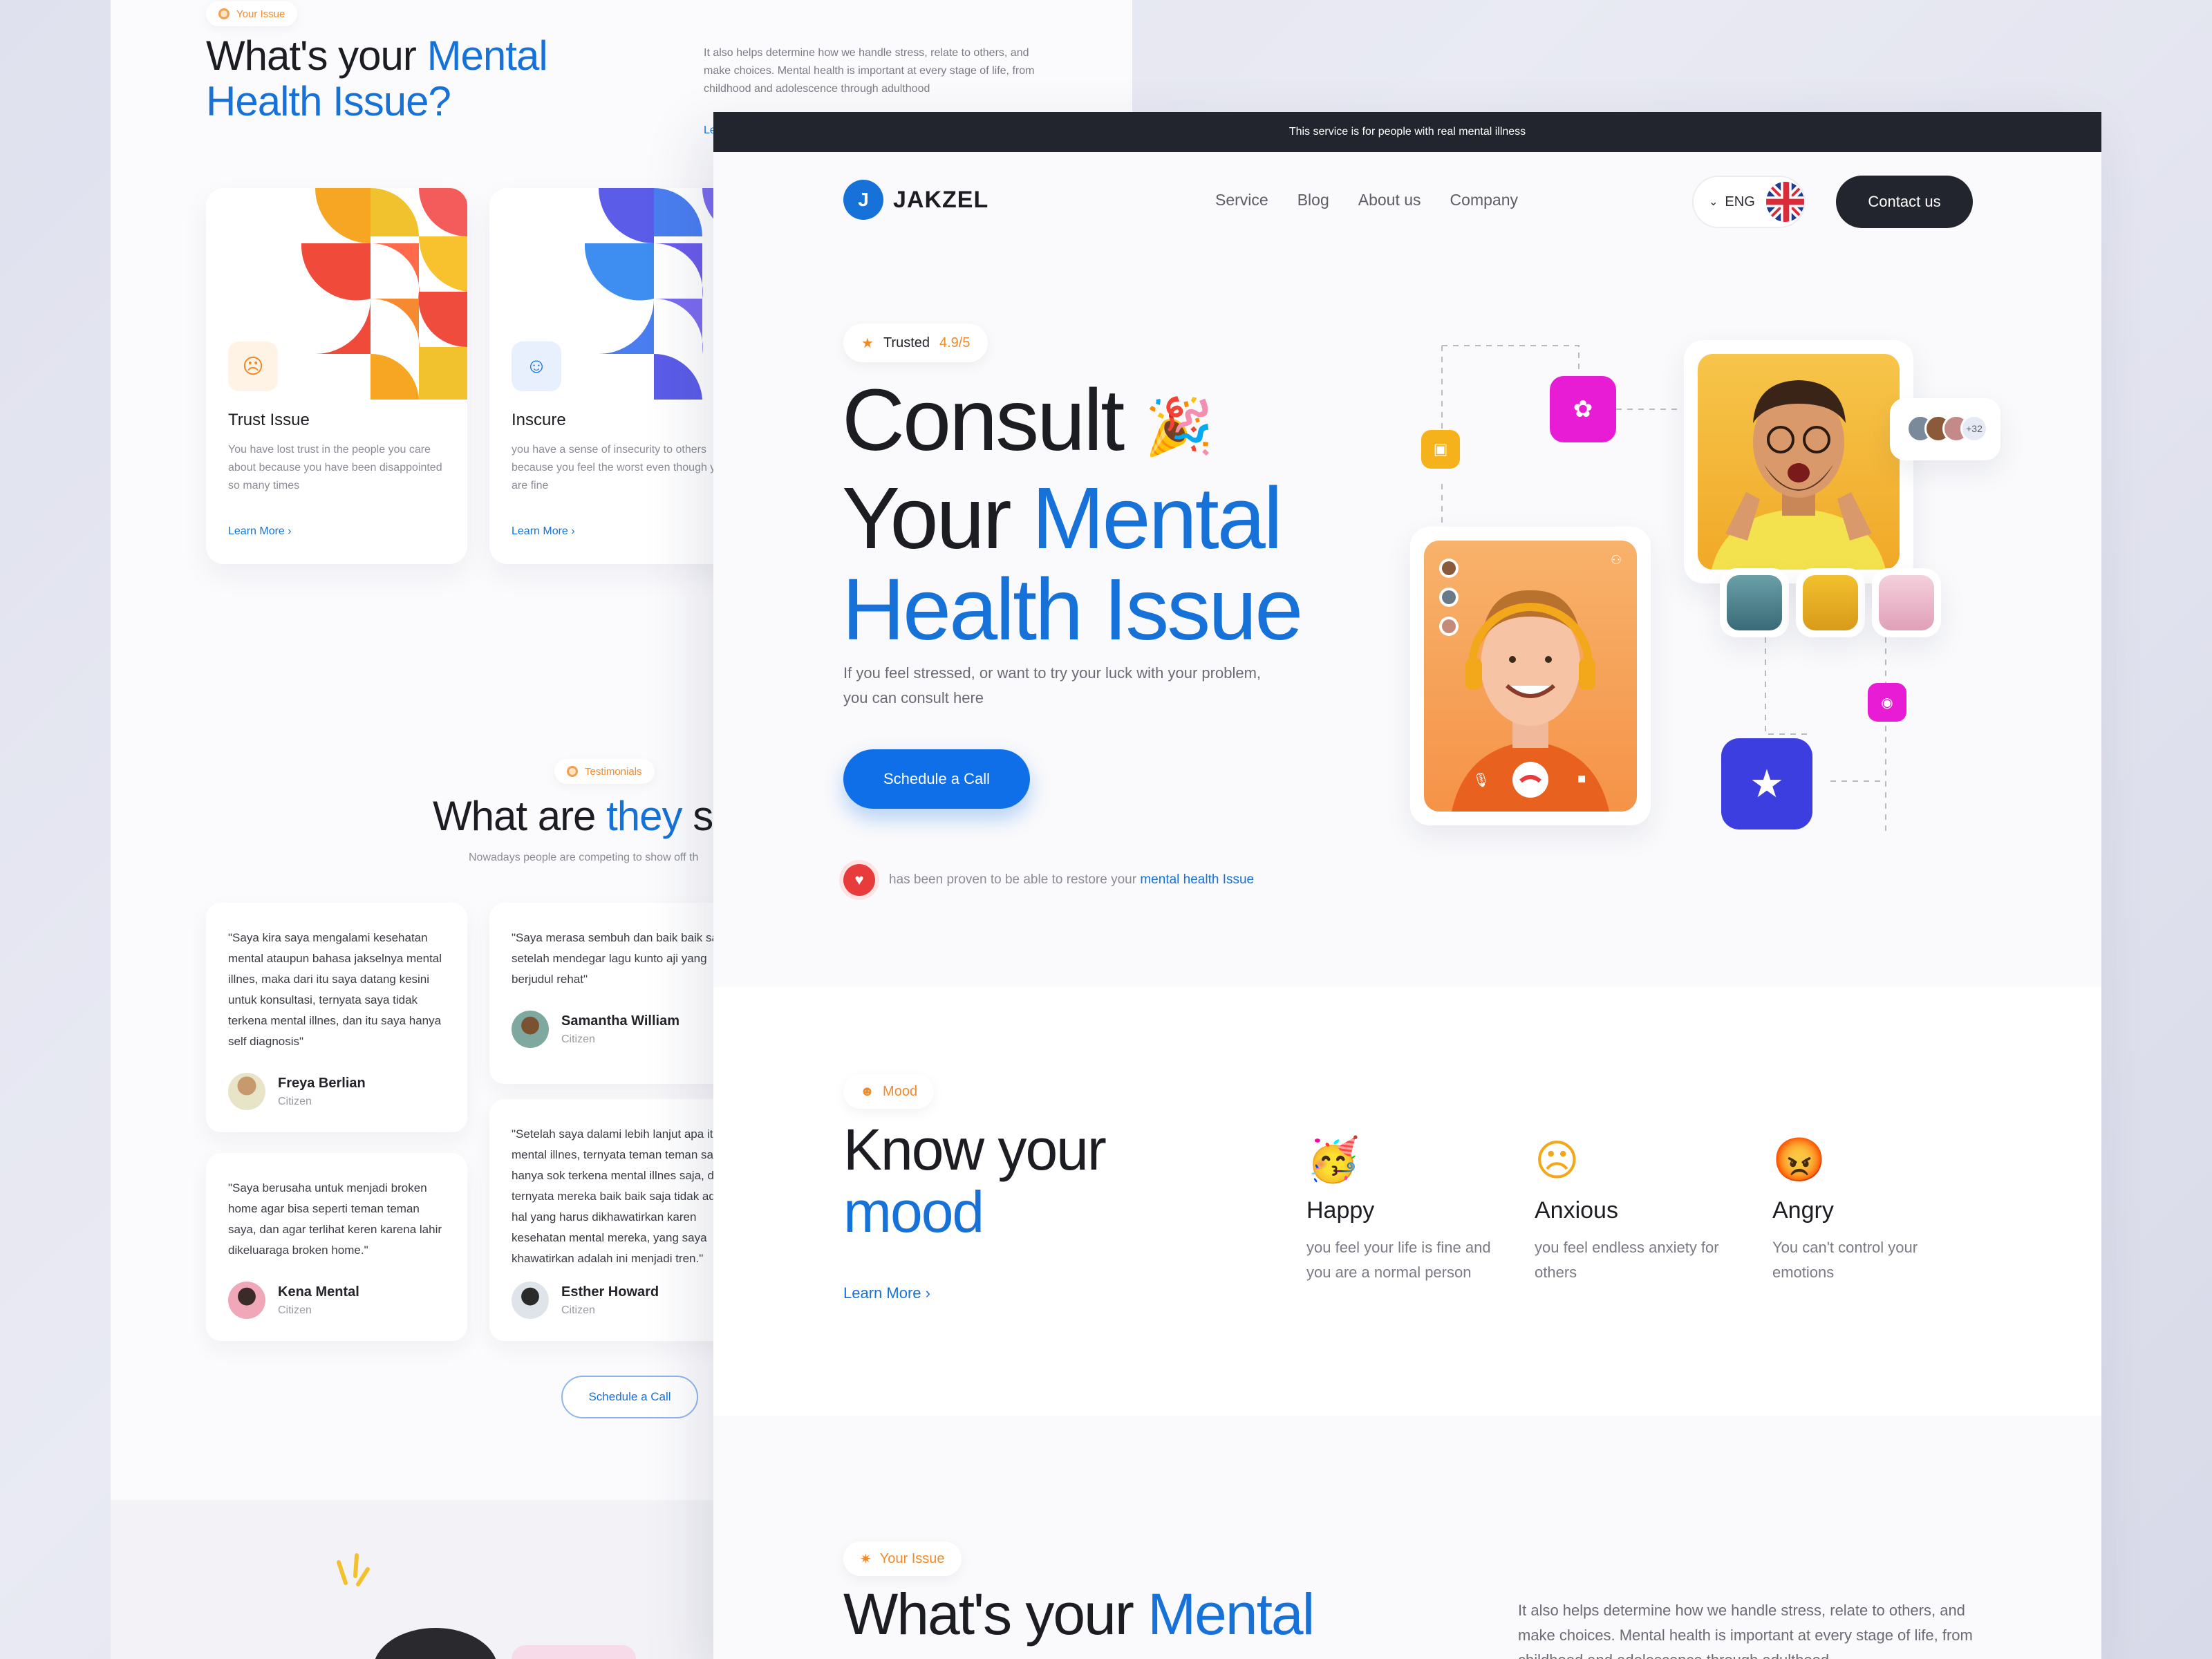 The image size is (2212, 1659). Describe the element at coordinates (1887, 702) in the screenshot. I see `mask-icon: ◉` at that location.